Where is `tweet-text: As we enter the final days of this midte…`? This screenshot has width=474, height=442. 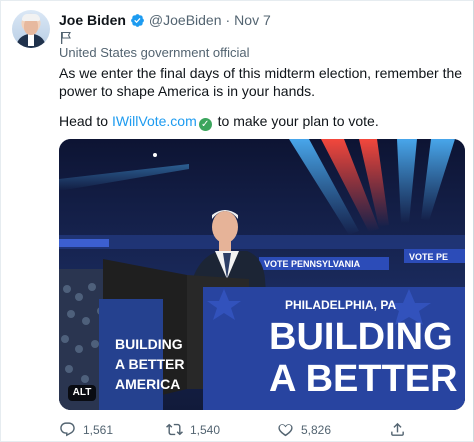 tweet-text: As we enter the final days of this midte… is located at coordinates (261, 82).